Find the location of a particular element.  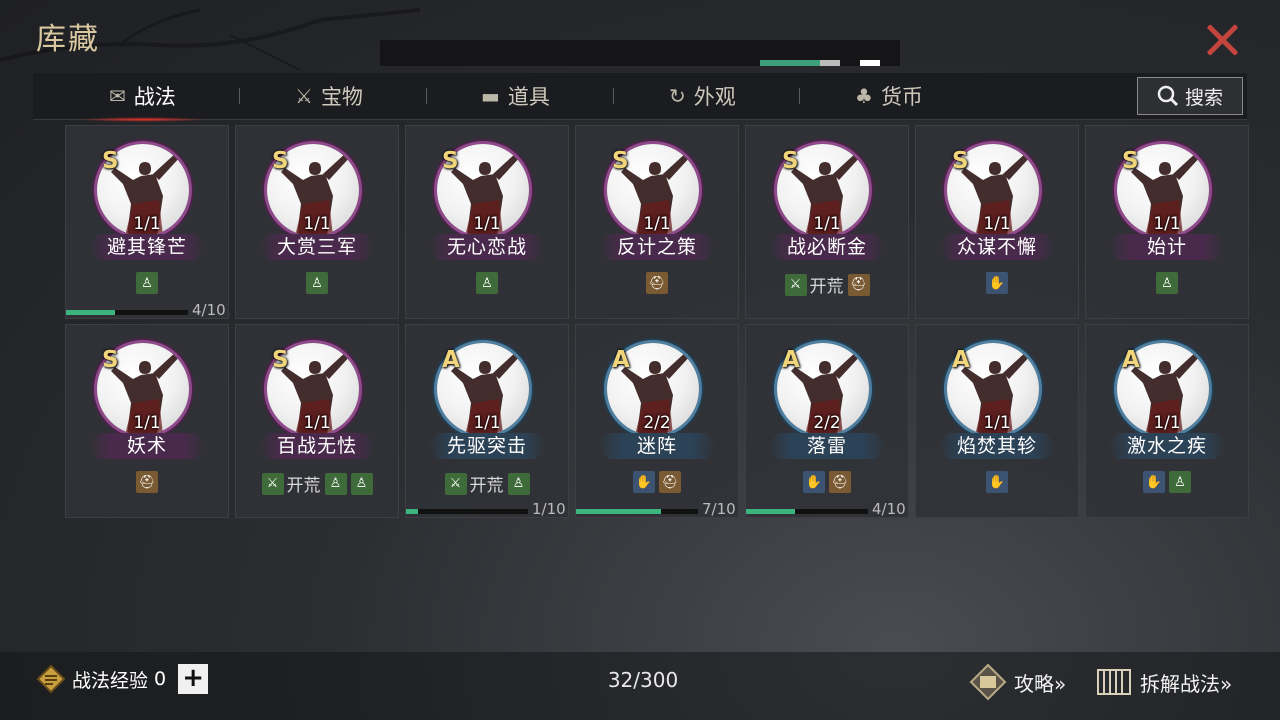

close-button is located at coordinates (1222, 40).